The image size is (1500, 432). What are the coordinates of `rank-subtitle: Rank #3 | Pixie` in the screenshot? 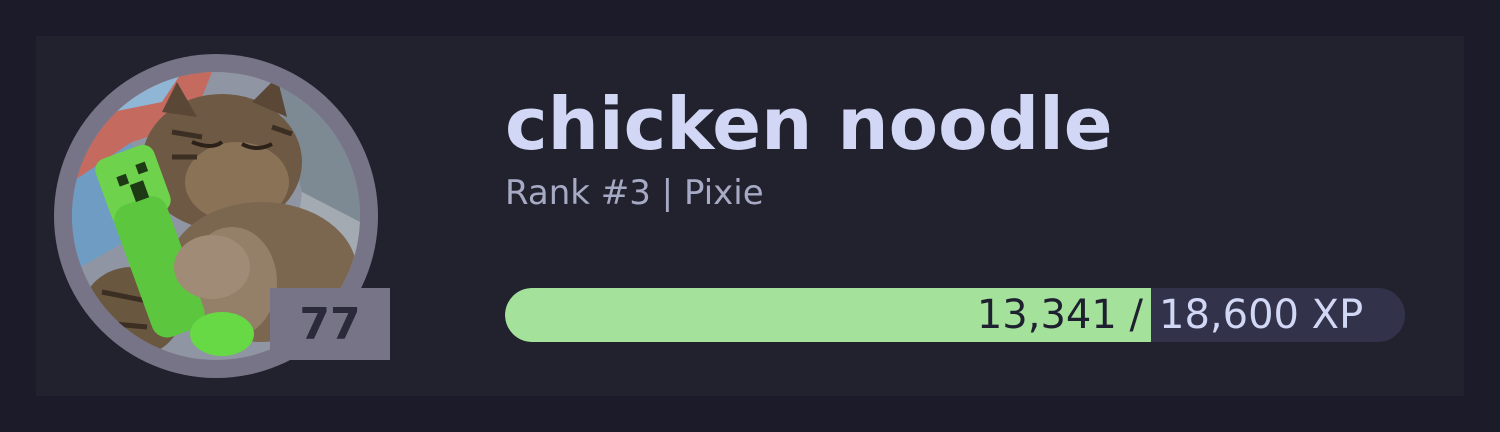 It's located at (634, 193).